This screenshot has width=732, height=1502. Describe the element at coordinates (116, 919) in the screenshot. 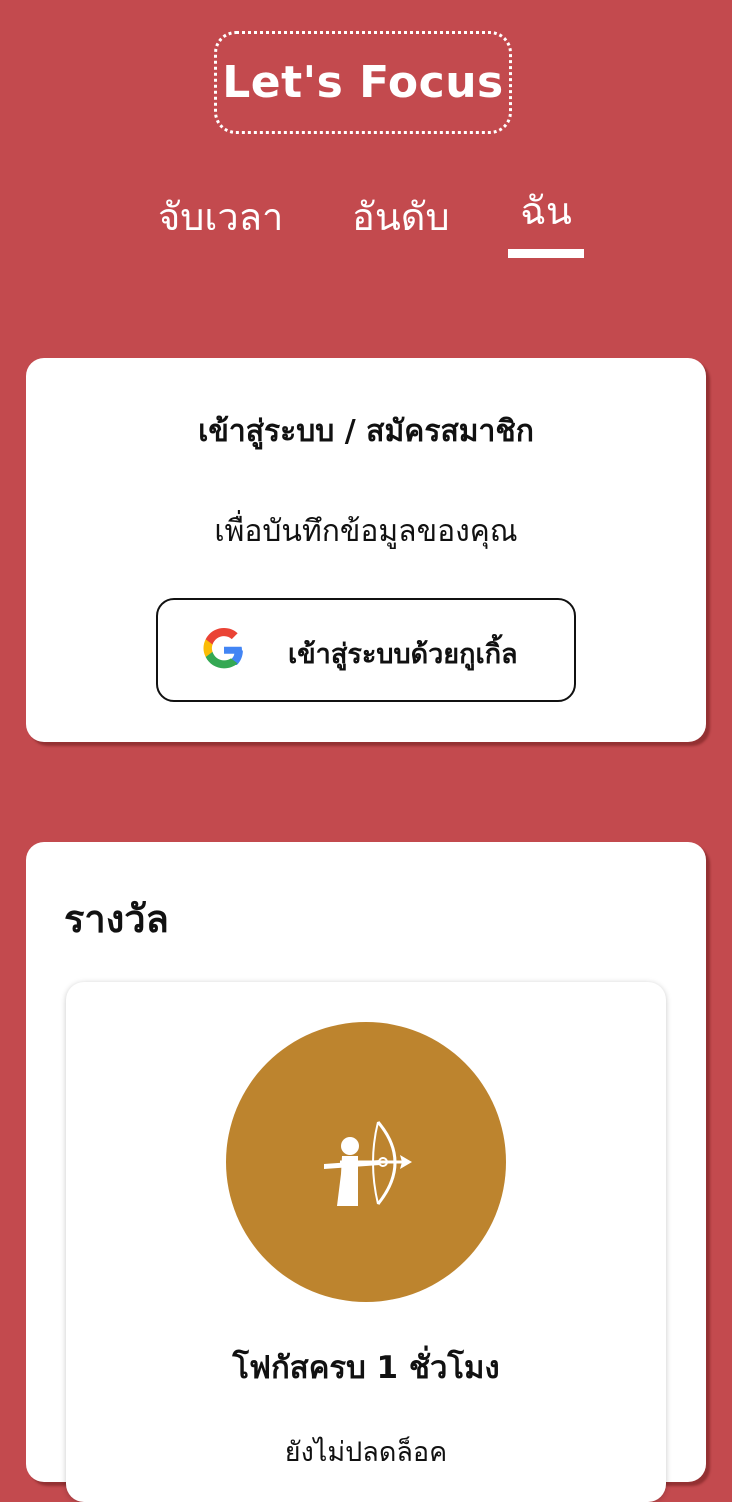

I see `rewards-title: รางวัล` at that location.